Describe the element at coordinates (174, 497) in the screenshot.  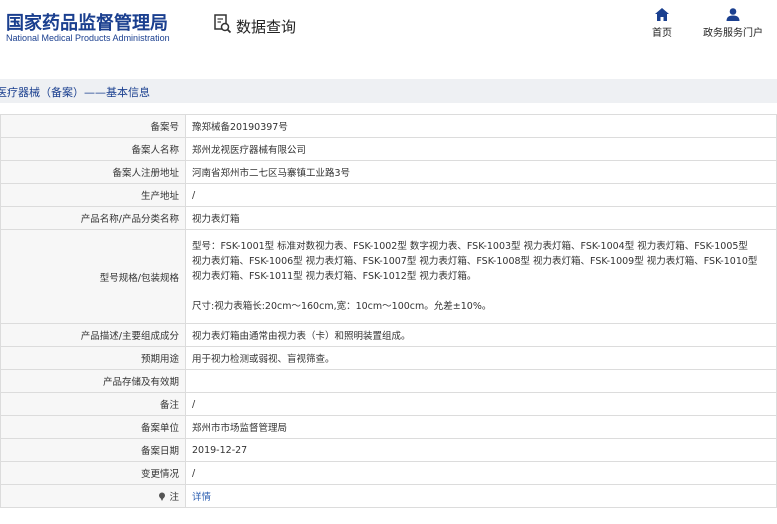
I see `note-label: 注` at that location.